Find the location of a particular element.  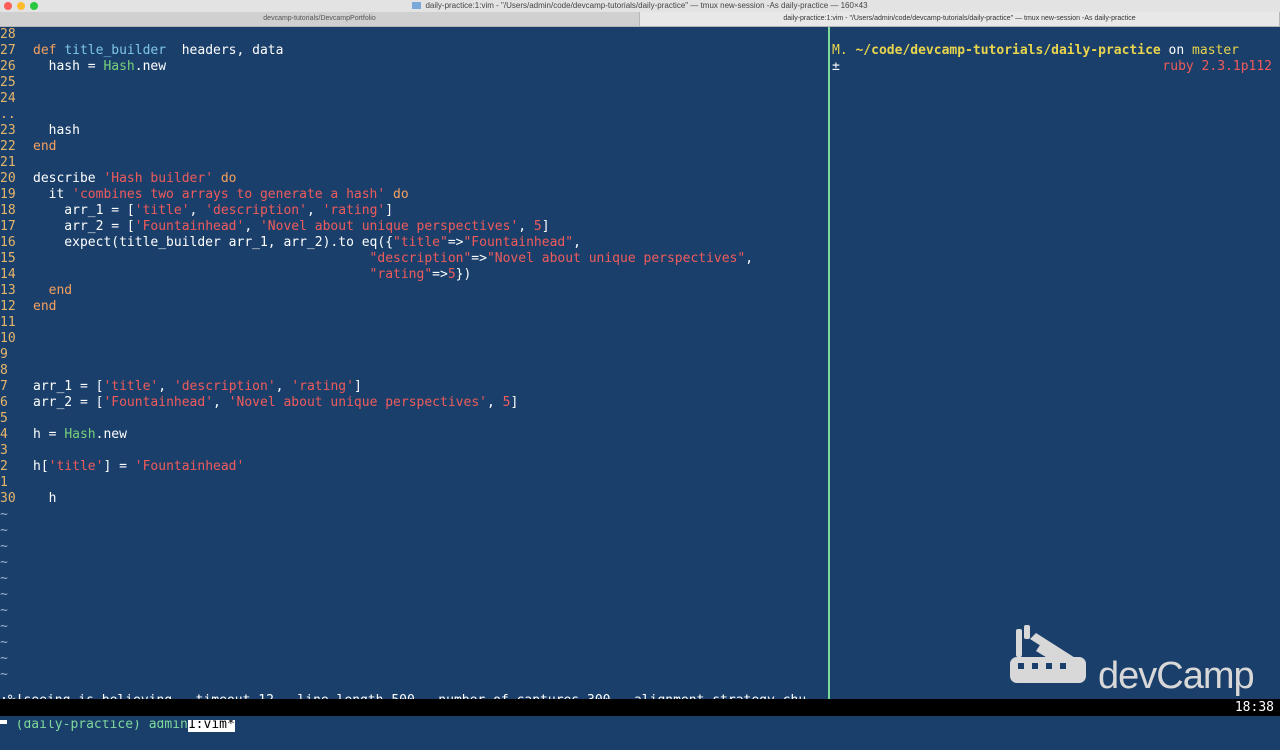

prompt-mark: M. is located at coordinates (840, 50).